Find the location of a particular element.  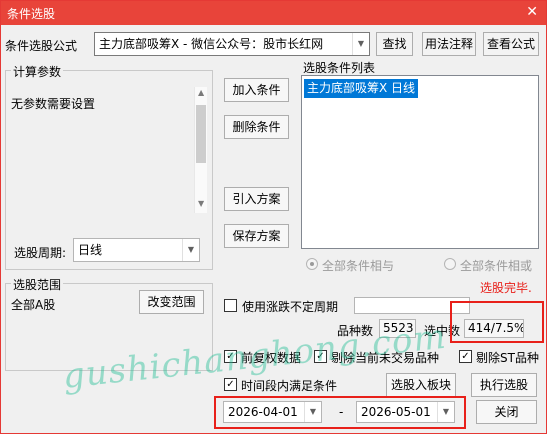

exclude-untraded-checkbox: ✓ is located at coordinates (320, 356).